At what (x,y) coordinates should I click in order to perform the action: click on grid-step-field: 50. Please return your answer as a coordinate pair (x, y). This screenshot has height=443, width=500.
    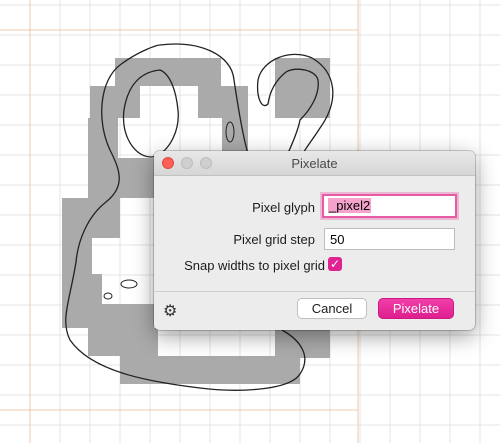
    Looking at the image, I should click on (389, 239).